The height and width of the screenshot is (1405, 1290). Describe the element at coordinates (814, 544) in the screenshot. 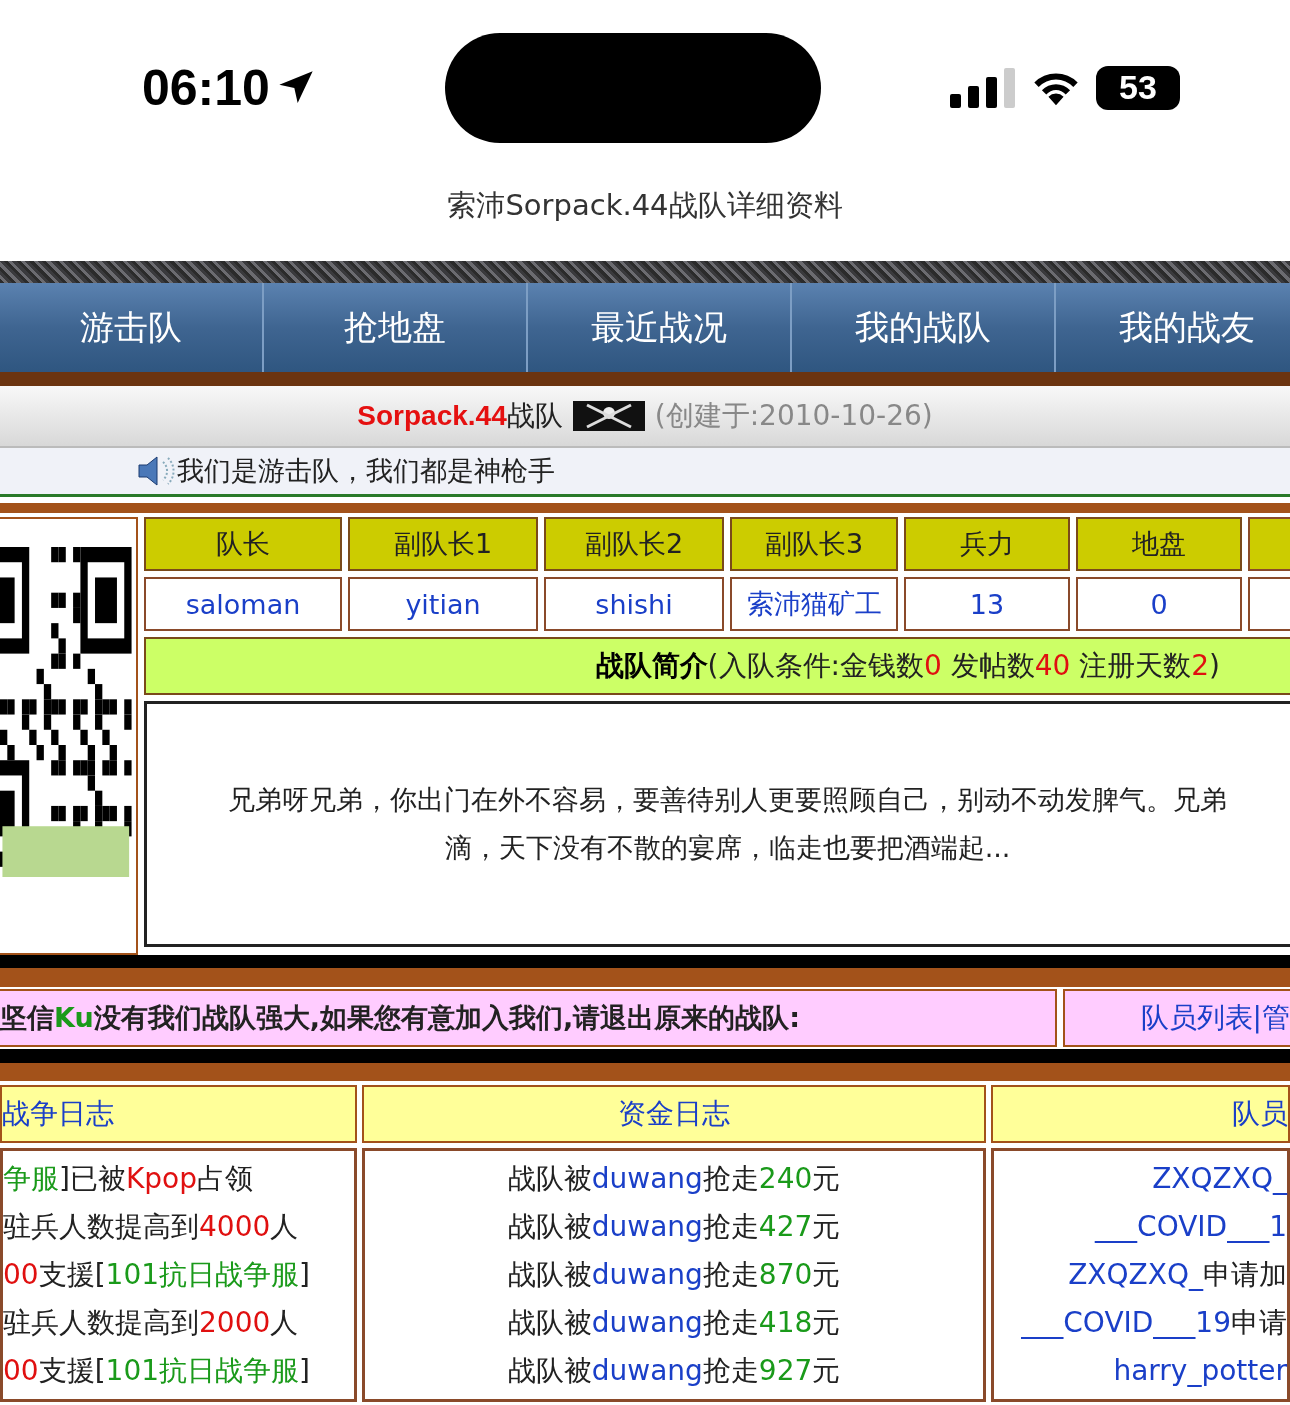

I see `column-header: 副队长3` at that location.